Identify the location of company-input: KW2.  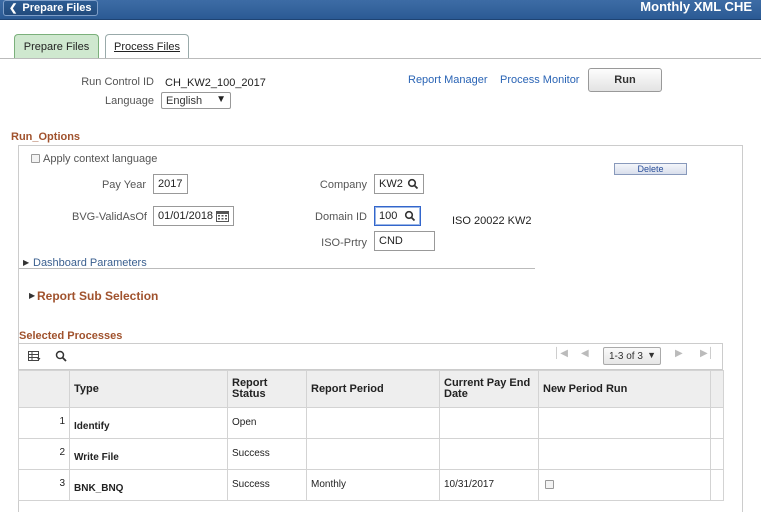
(399, 184).